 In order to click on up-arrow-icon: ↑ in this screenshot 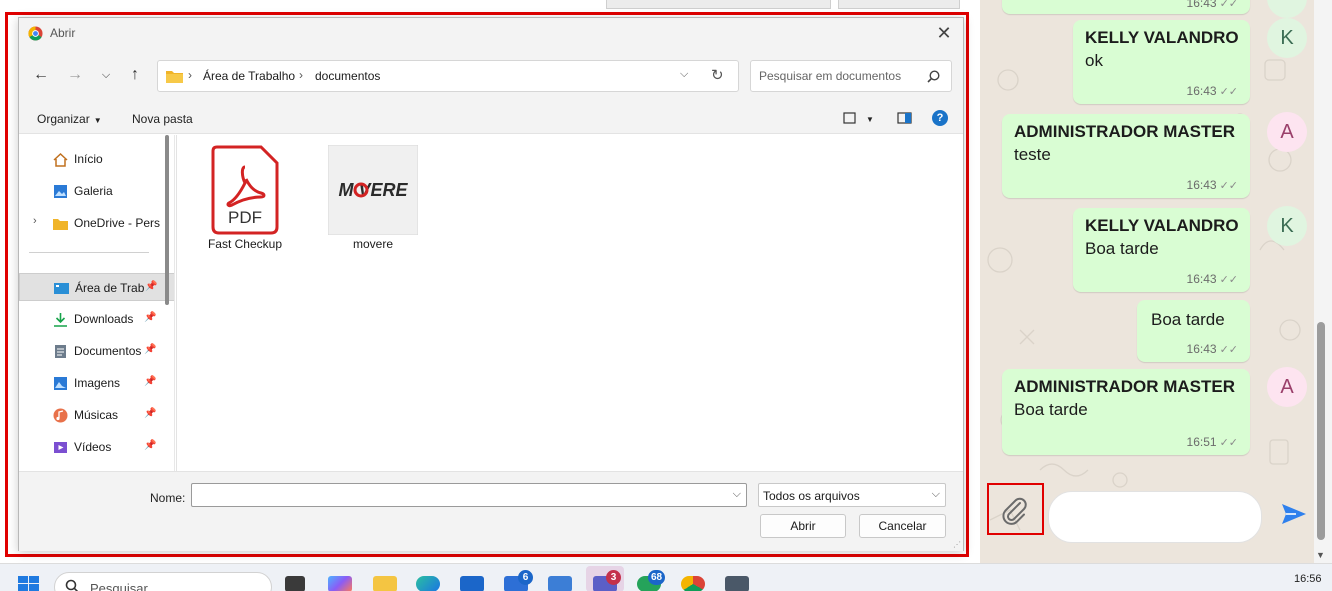, I will do `click(135, 75)`.